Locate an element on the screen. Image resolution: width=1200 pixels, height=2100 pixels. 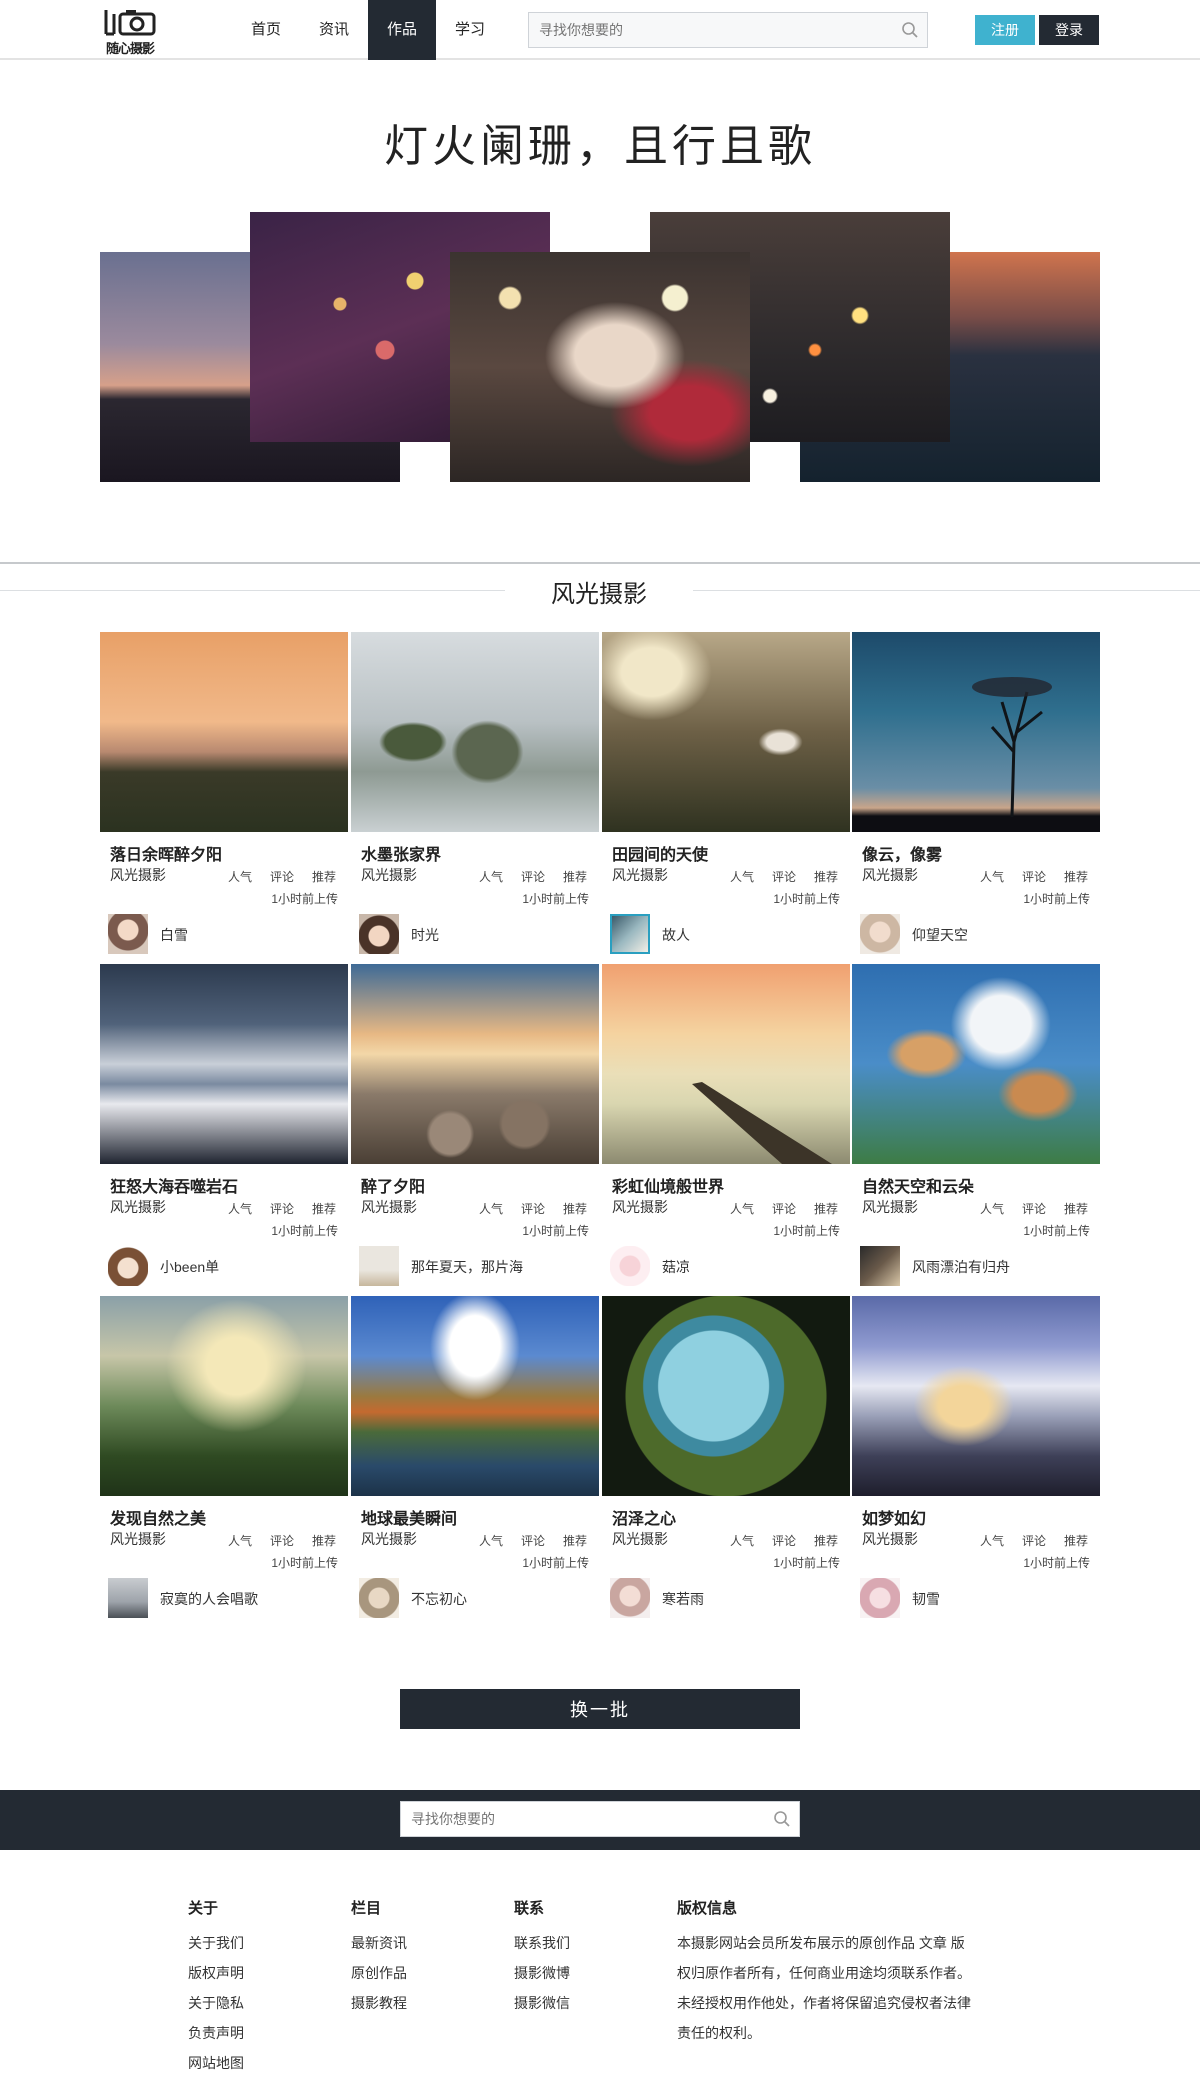
photo-card: 水墨张家界 风光摄影 人气 评论 推荐 1小时前上传 时光 is located at coordinates (475, 797).